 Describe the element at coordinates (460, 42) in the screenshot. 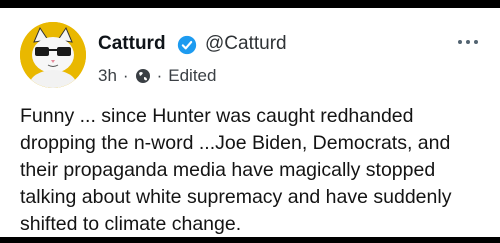

I see `more-dots-icon` at that location.